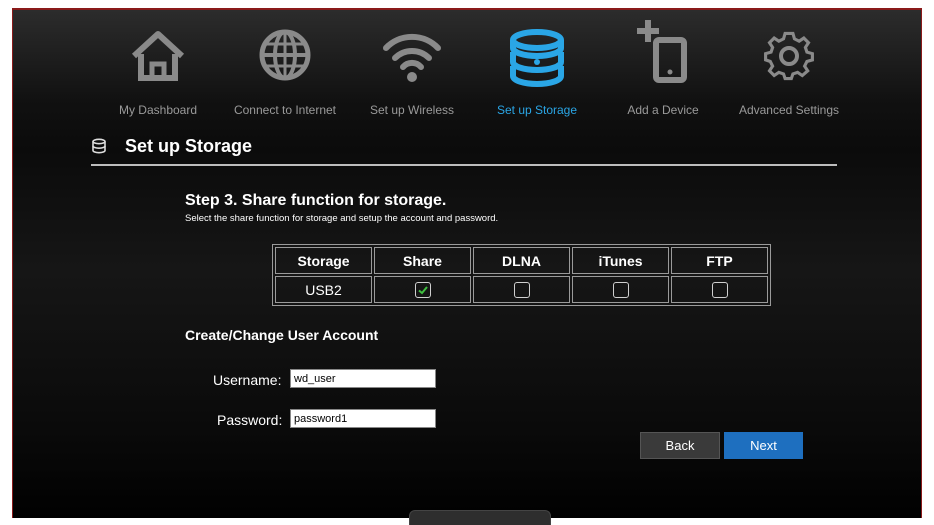  I want to click on nav-label: Set up Wireless, so click(412, 110).